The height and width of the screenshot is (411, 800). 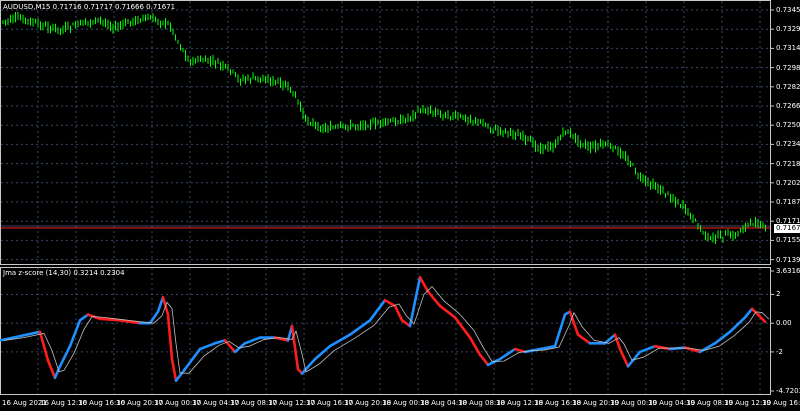 What do you see at coordinates (788, 86) in the screenshot?
I see `price-axis-label: 0.72820` at bounding box center [788, 86].